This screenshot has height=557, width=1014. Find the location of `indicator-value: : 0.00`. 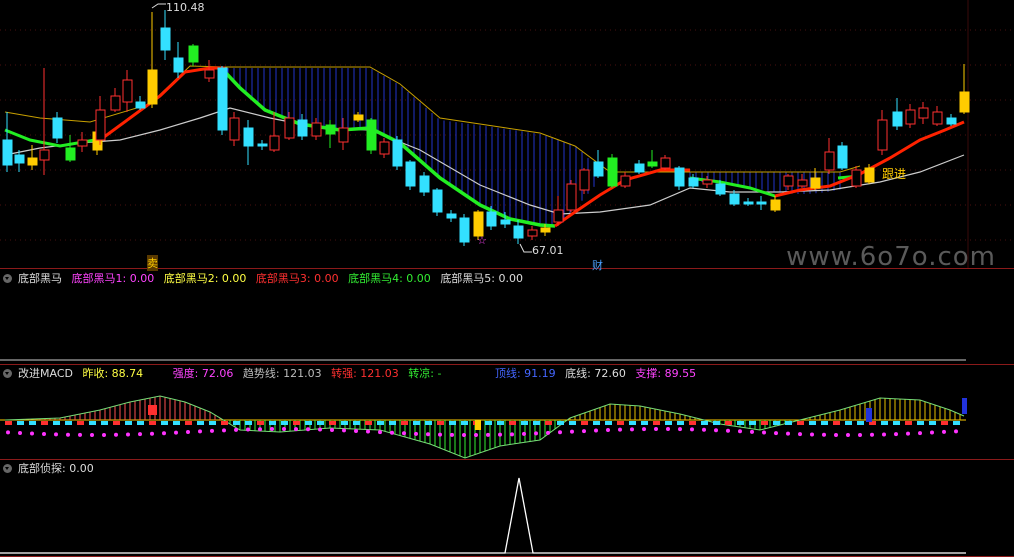

indicator-value: : 0.00 is located at coordinates (78, 468).